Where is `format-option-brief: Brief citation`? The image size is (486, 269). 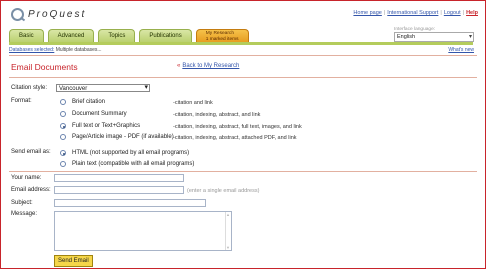 format-option-brief: Brief citation is located at coordinates (82, 102).